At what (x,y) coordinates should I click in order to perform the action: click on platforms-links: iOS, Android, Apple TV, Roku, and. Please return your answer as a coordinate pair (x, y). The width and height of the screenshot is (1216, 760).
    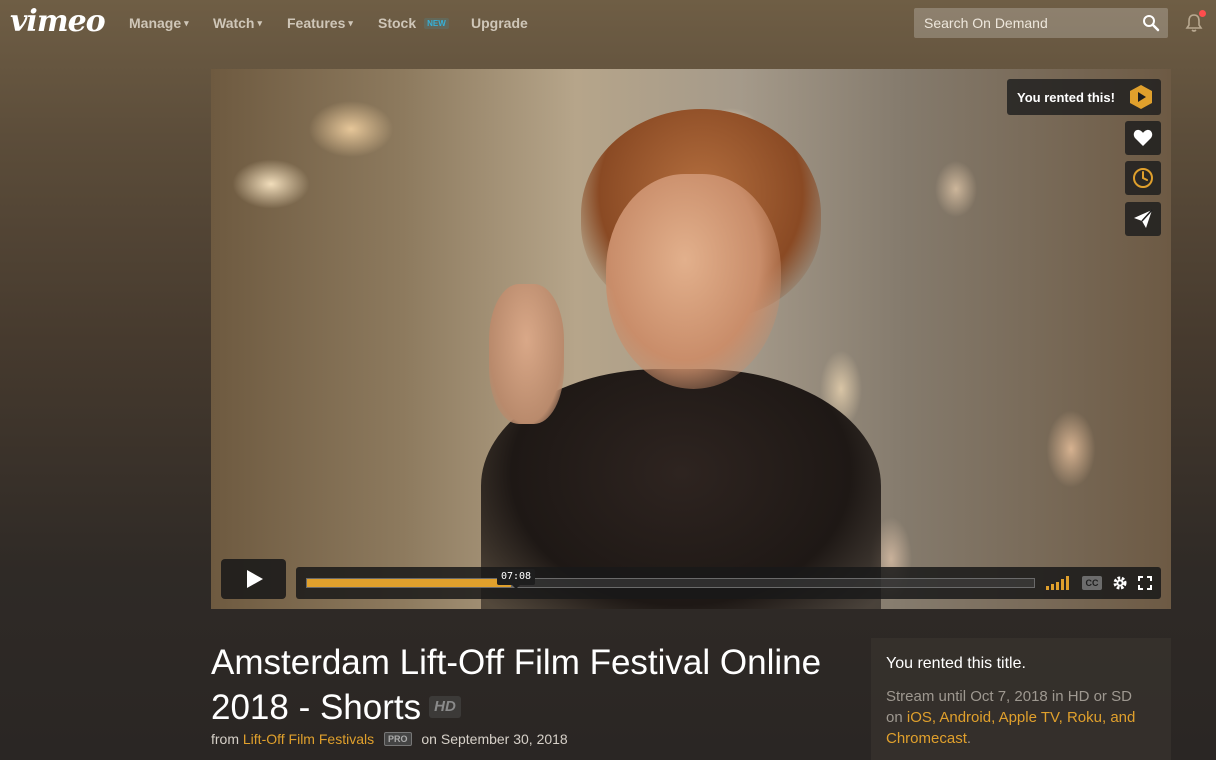
    Looking at the image, I should click on (1021, 717).